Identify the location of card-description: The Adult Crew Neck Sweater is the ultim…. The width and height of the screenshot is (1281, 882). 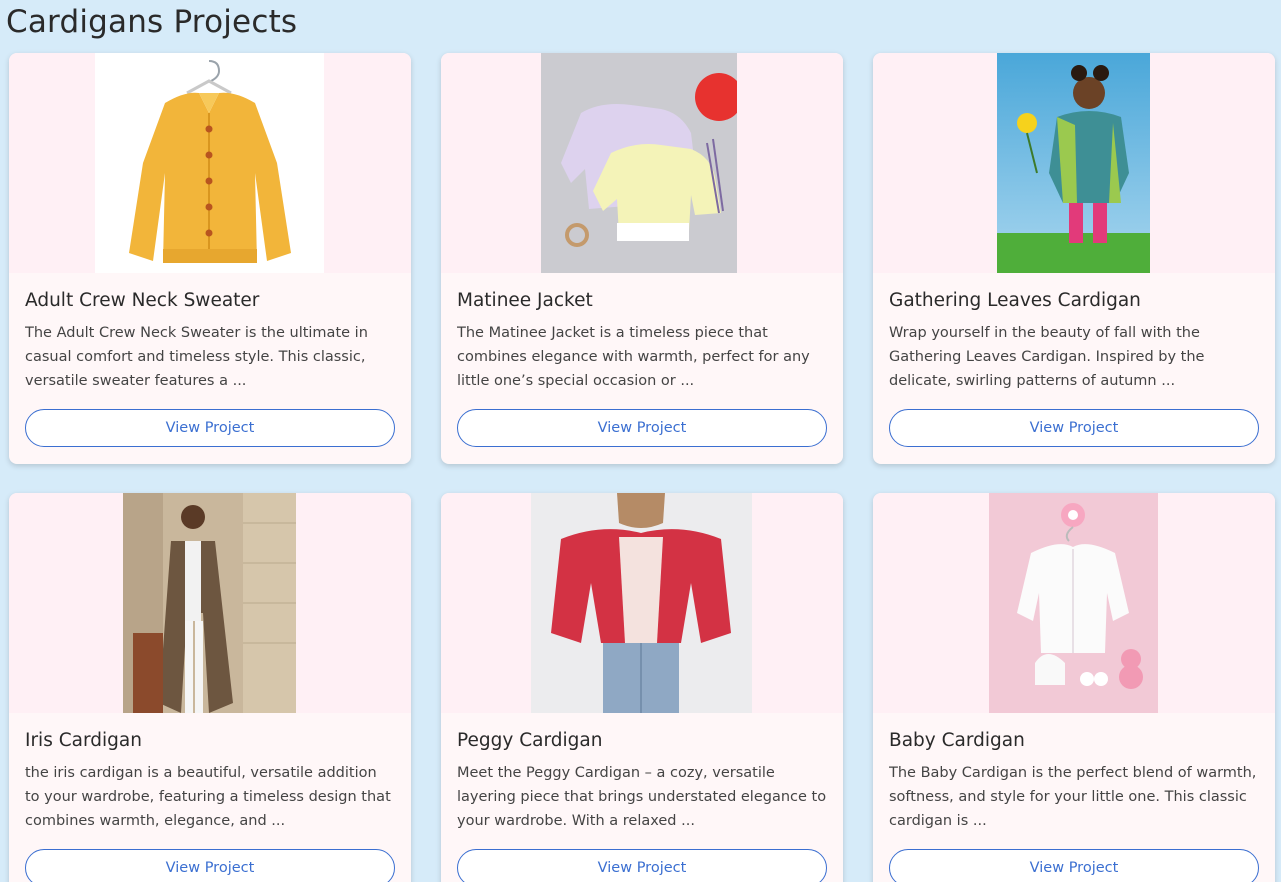
(196, 357).